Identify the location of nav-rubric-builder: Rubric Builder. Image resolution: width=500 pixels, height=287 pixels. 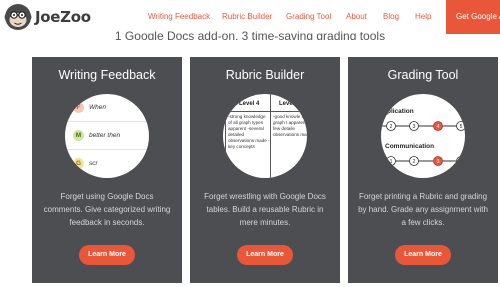
(247, 16).